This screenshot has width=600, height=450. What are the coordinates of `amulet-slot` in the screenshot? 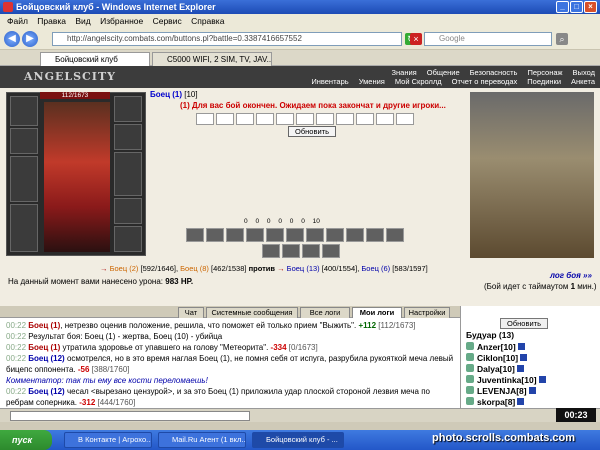 It's located at (24, 141).